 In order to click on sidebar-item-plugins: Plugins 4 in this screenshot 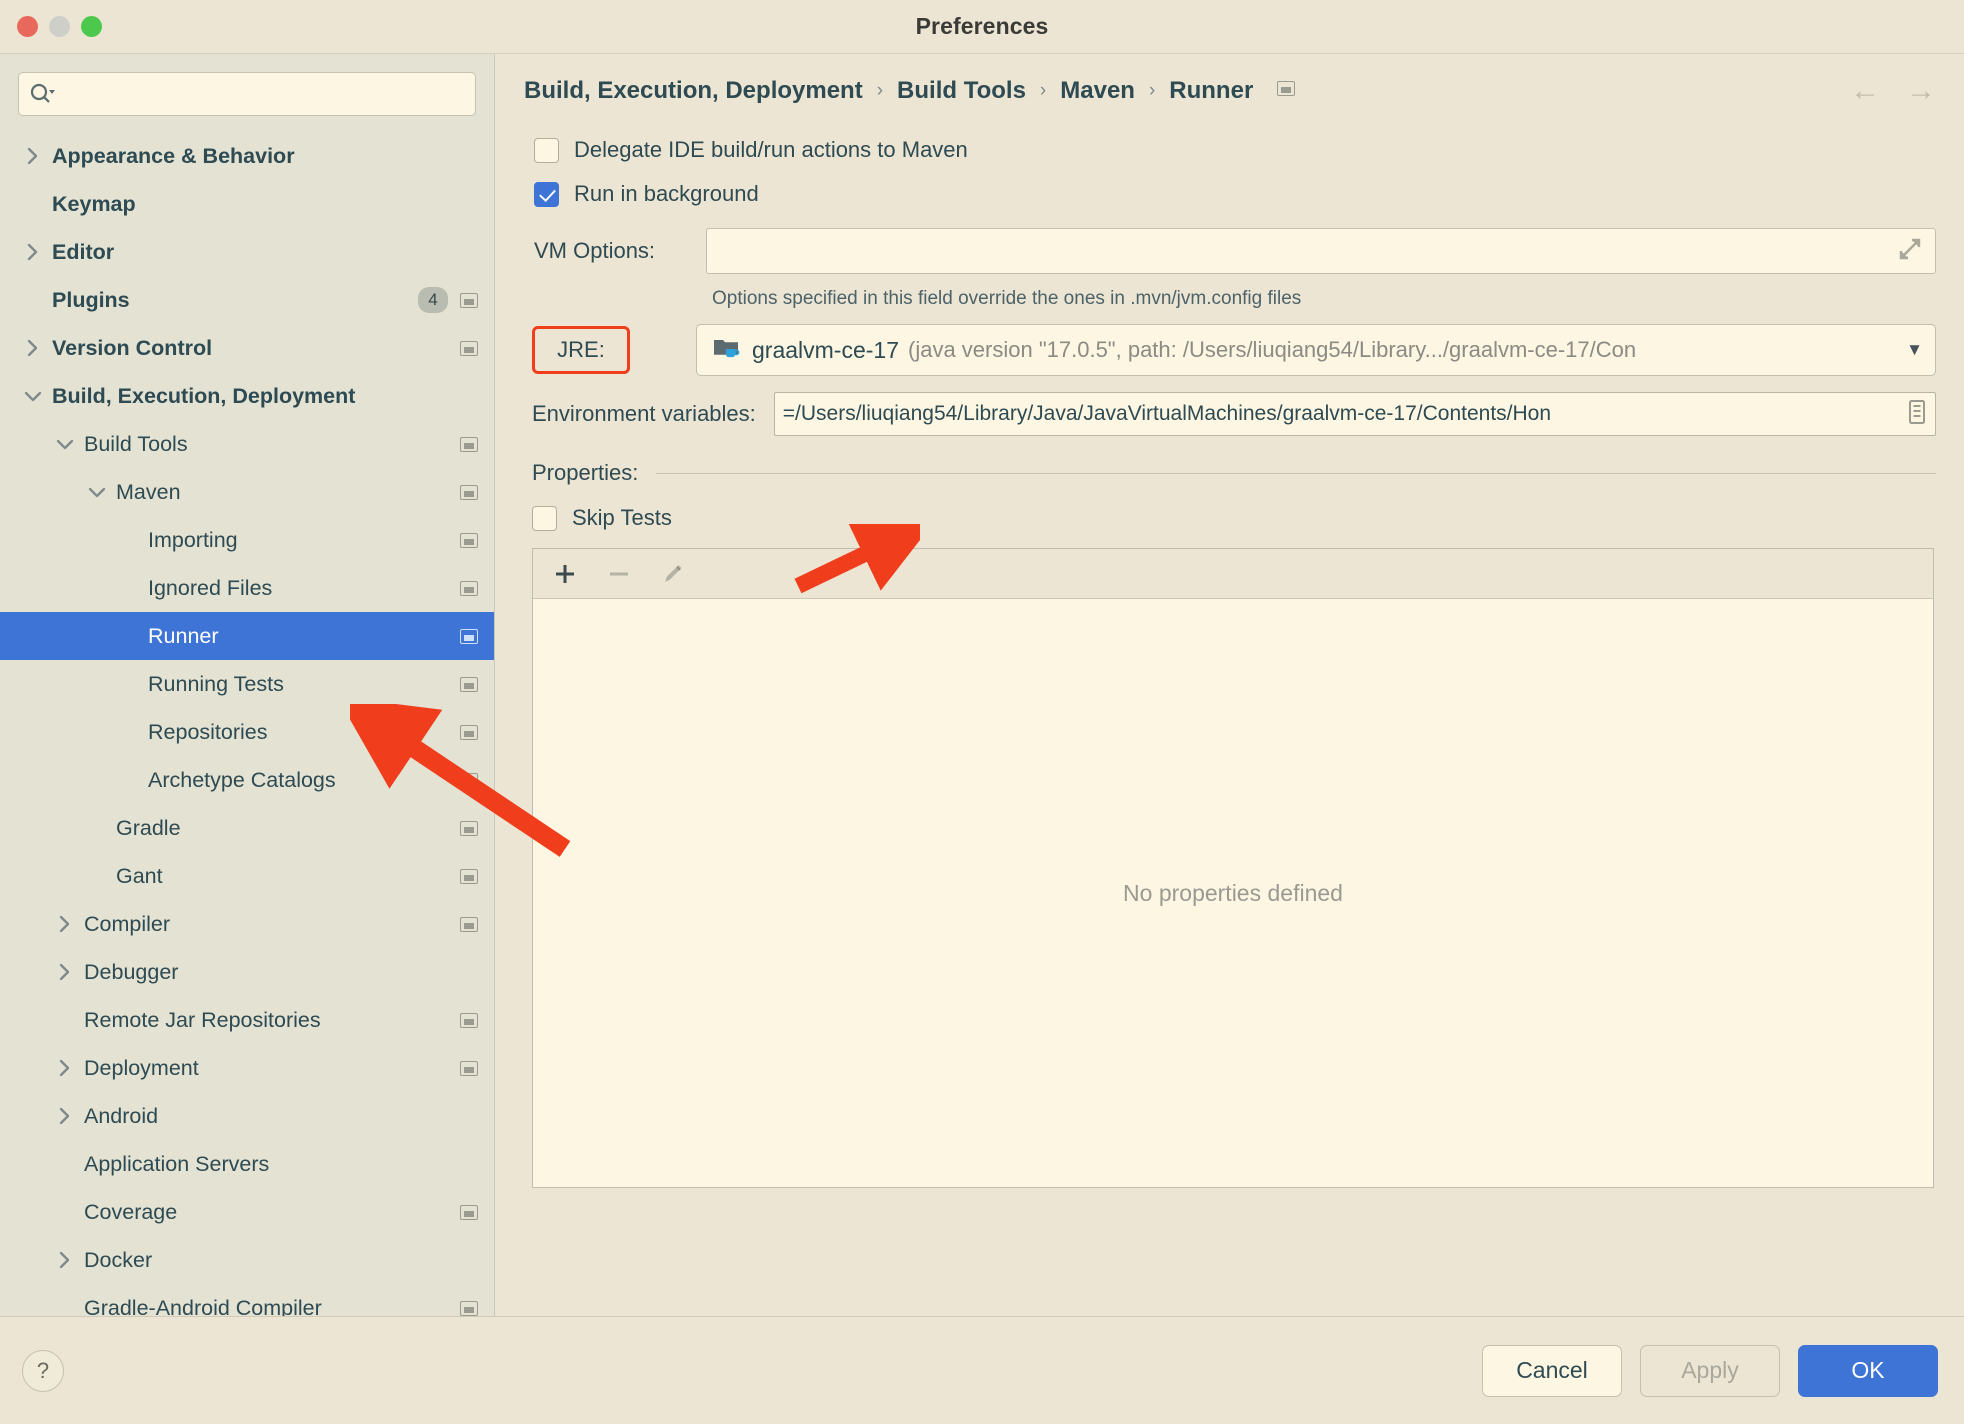, I will do `click(247, 300)`.